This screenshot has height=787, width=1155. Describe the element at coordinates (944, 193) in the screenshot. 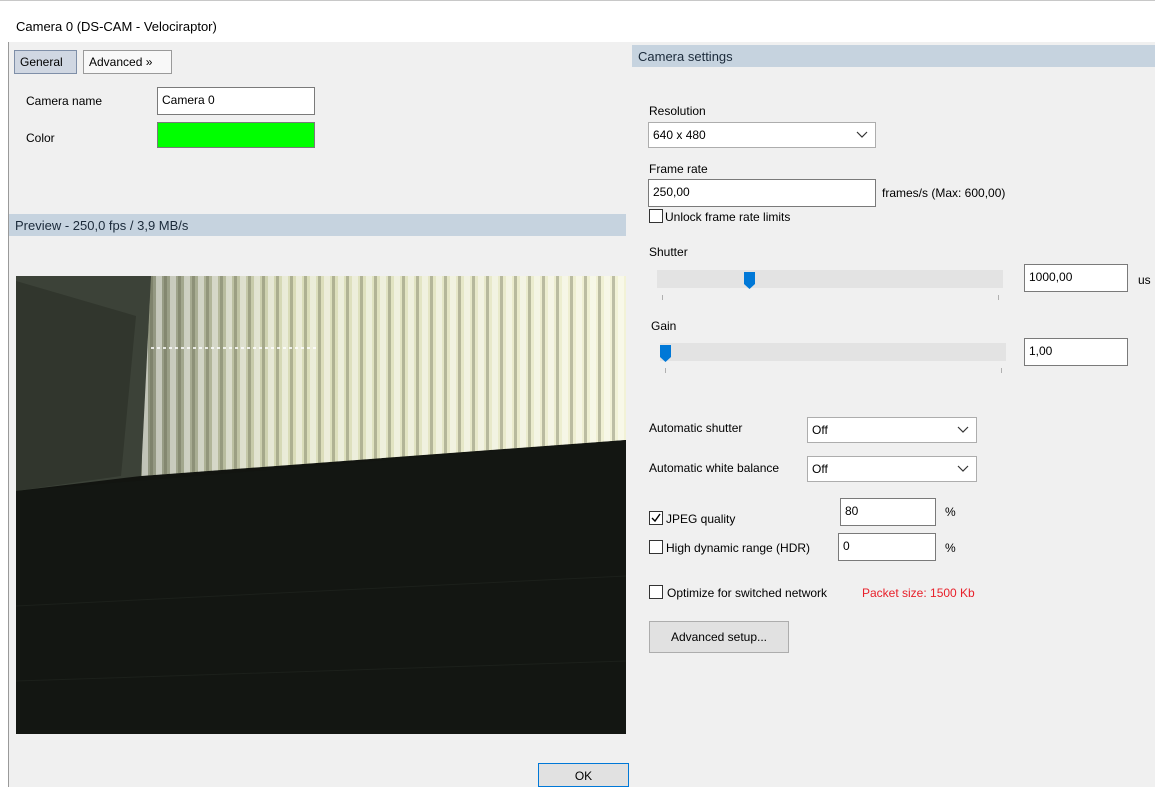

I see `frame-rate-unit: frames/s (Max: 600,00)` at that location.